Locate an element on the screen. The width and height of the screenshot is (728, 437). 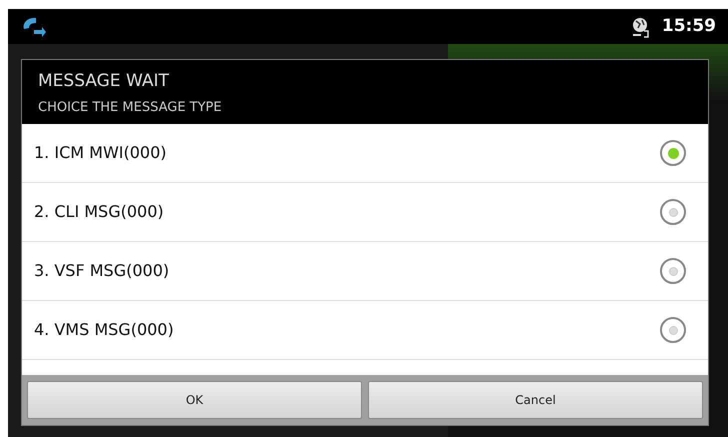
option-label: 3. VSF MSG(000) is located at coordinates (102, 271).